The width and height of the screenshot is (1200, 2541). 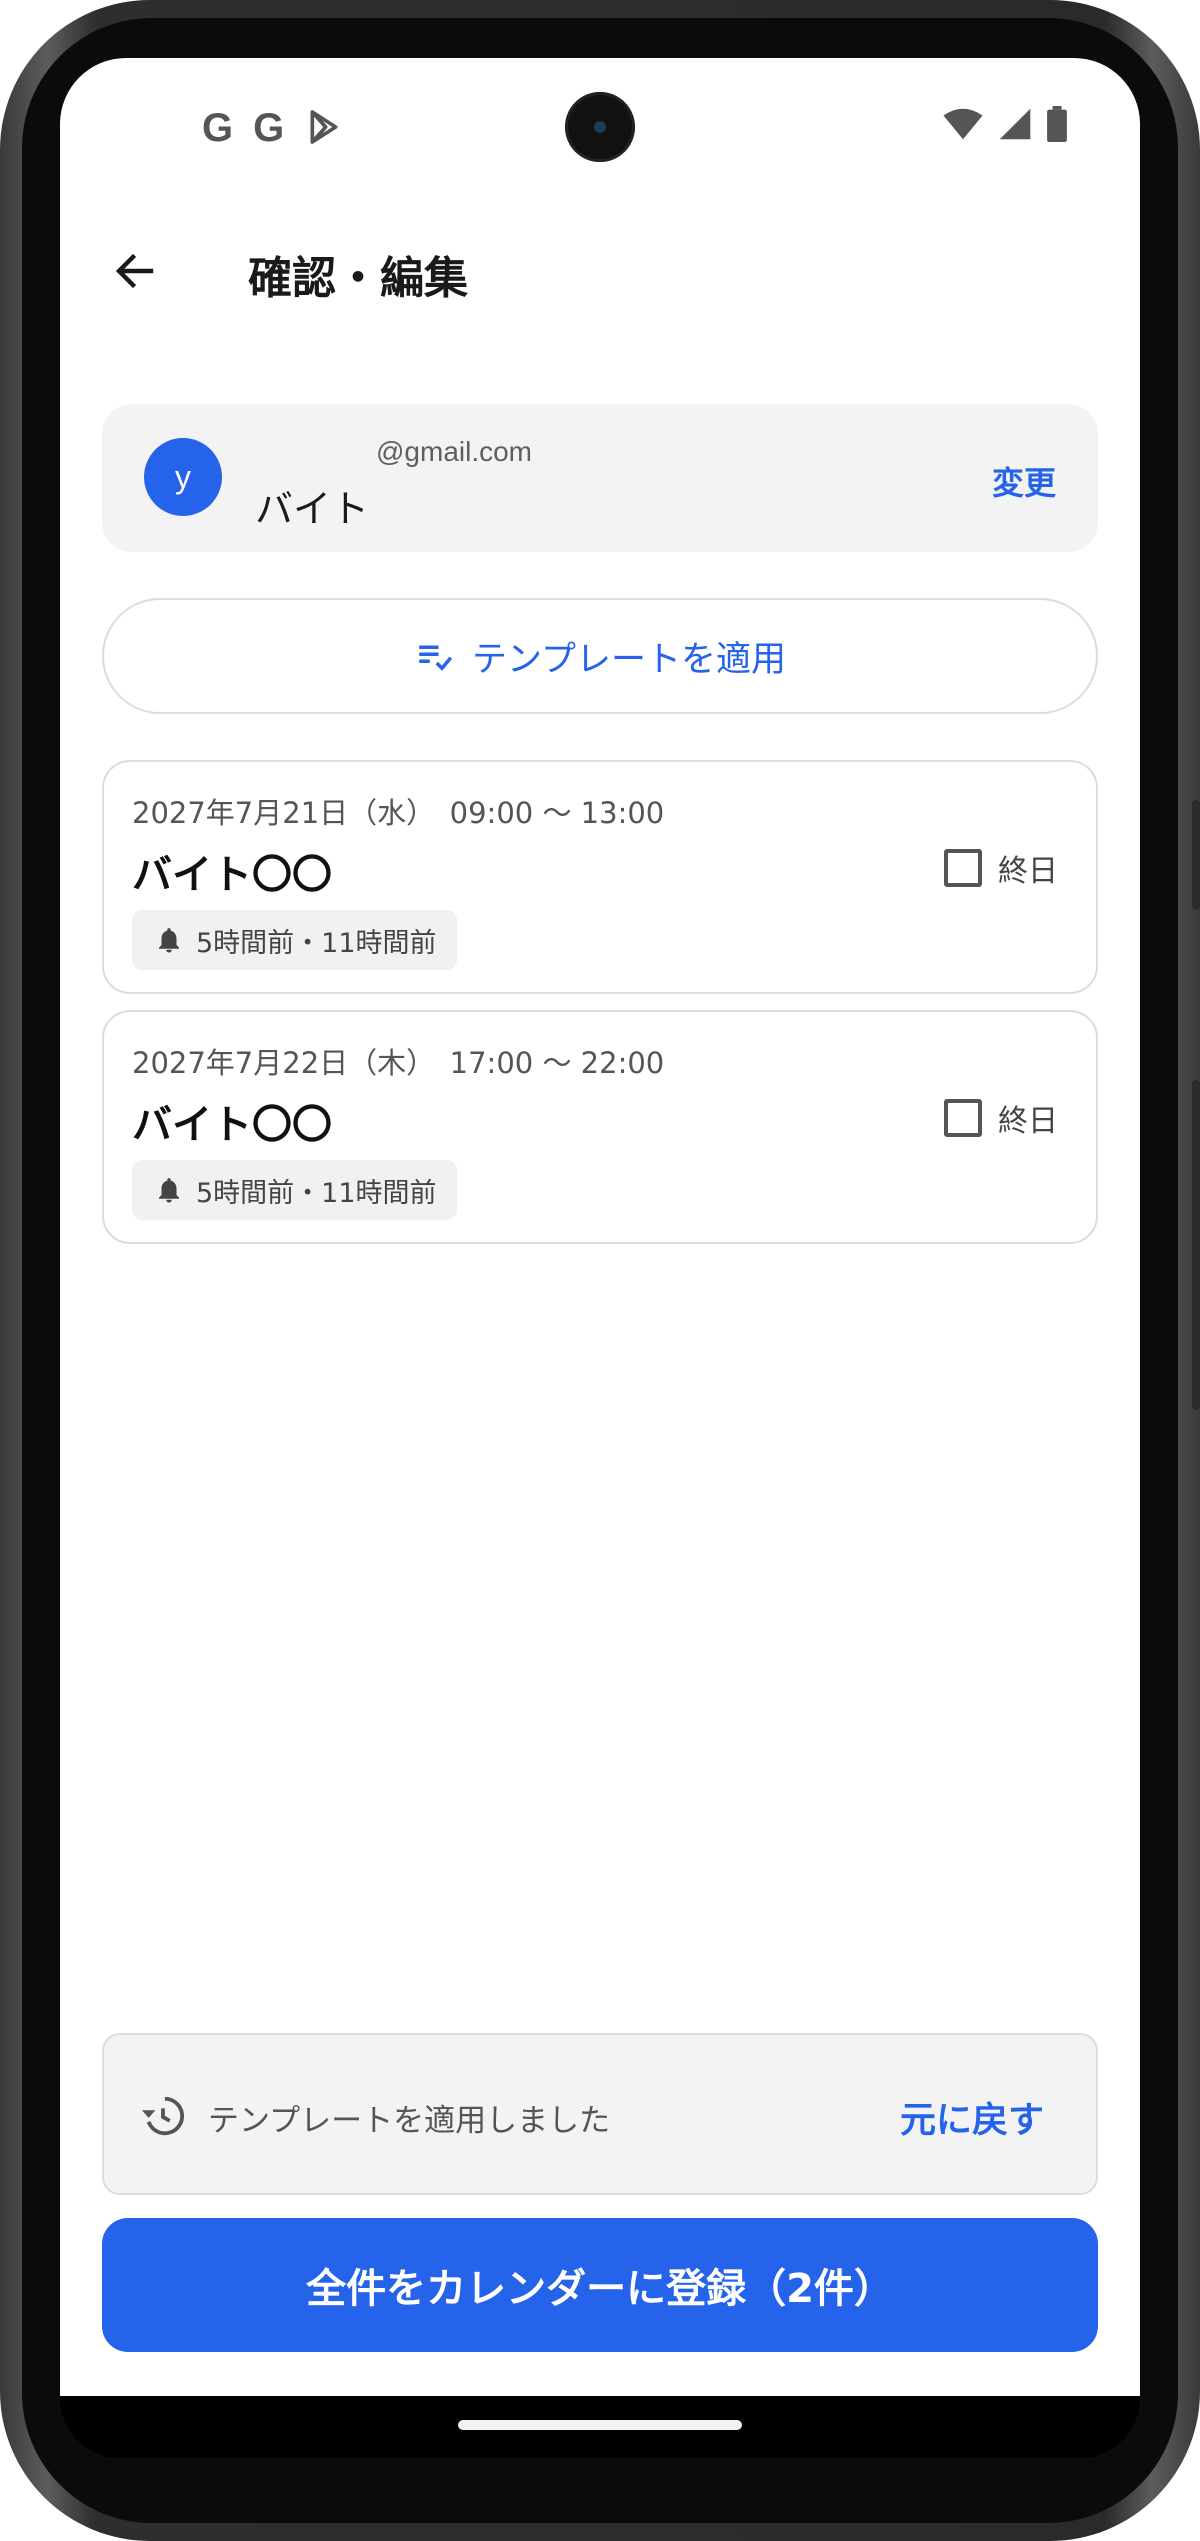 I want to click on status-bar-left: G G, so click(x=273, y=128).